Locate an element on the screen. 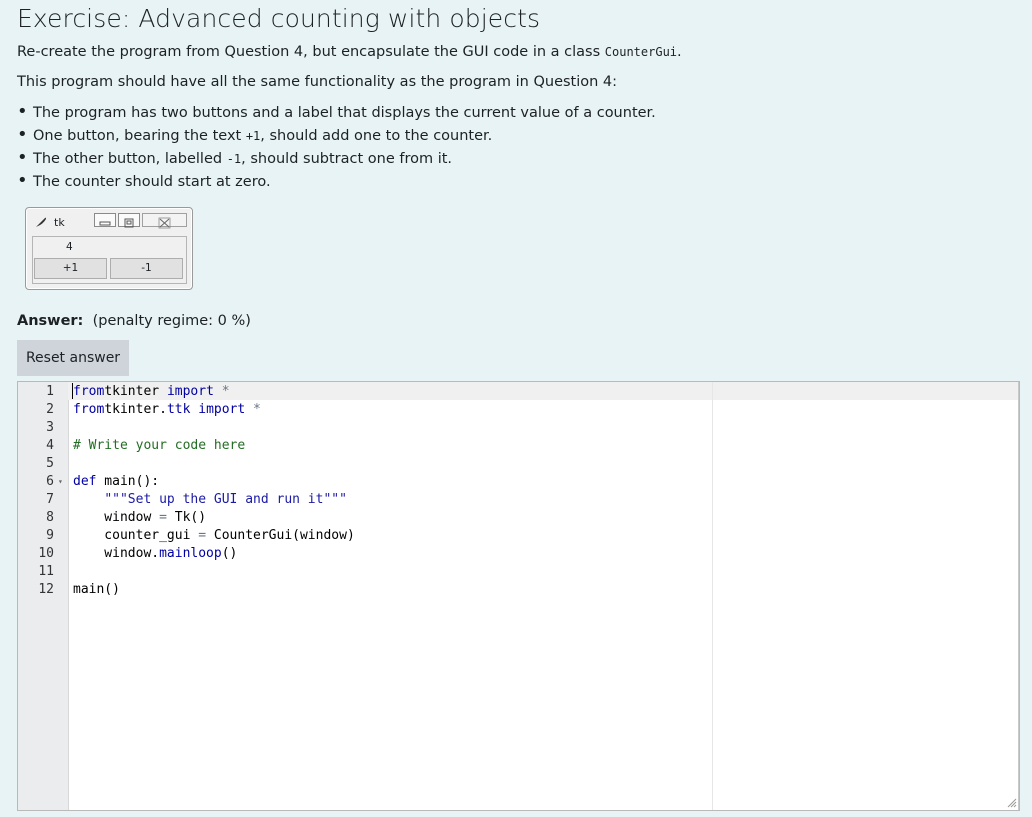 The height and width of the screenshot is (817, 1032). tk-window-example: tk 4 +1 -1 is located at coordinates (109, 248).